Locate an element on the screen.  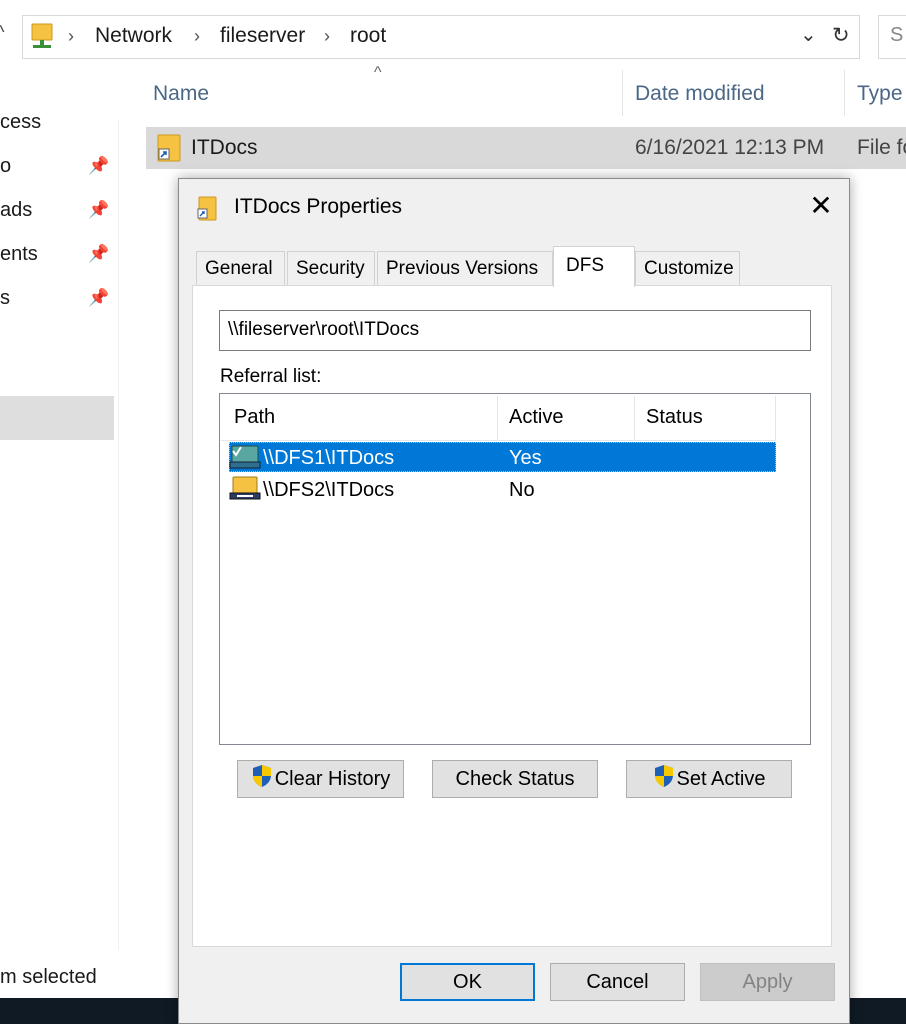
close-icon: ✕ is located at coordinates (821, 206).